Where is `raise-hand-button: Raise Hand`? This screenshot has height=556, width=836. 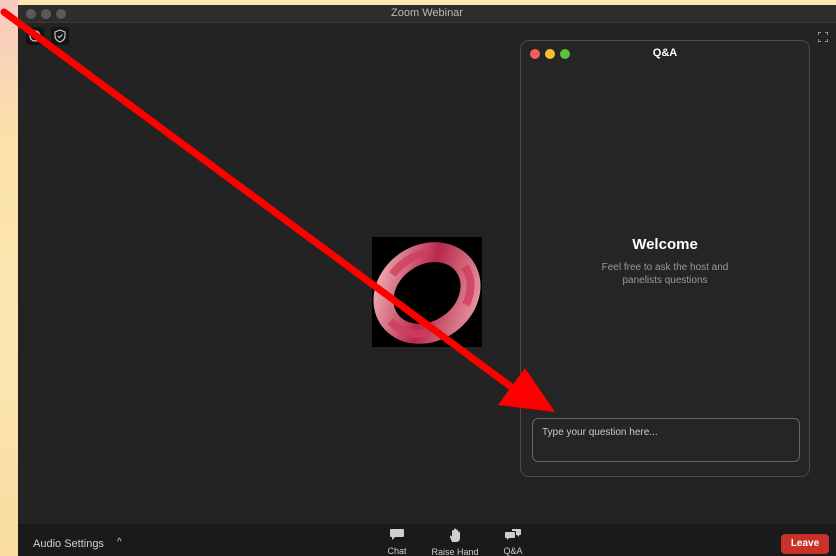 raise-hand-button: Raise Hand is located at coordinates (455, 542).